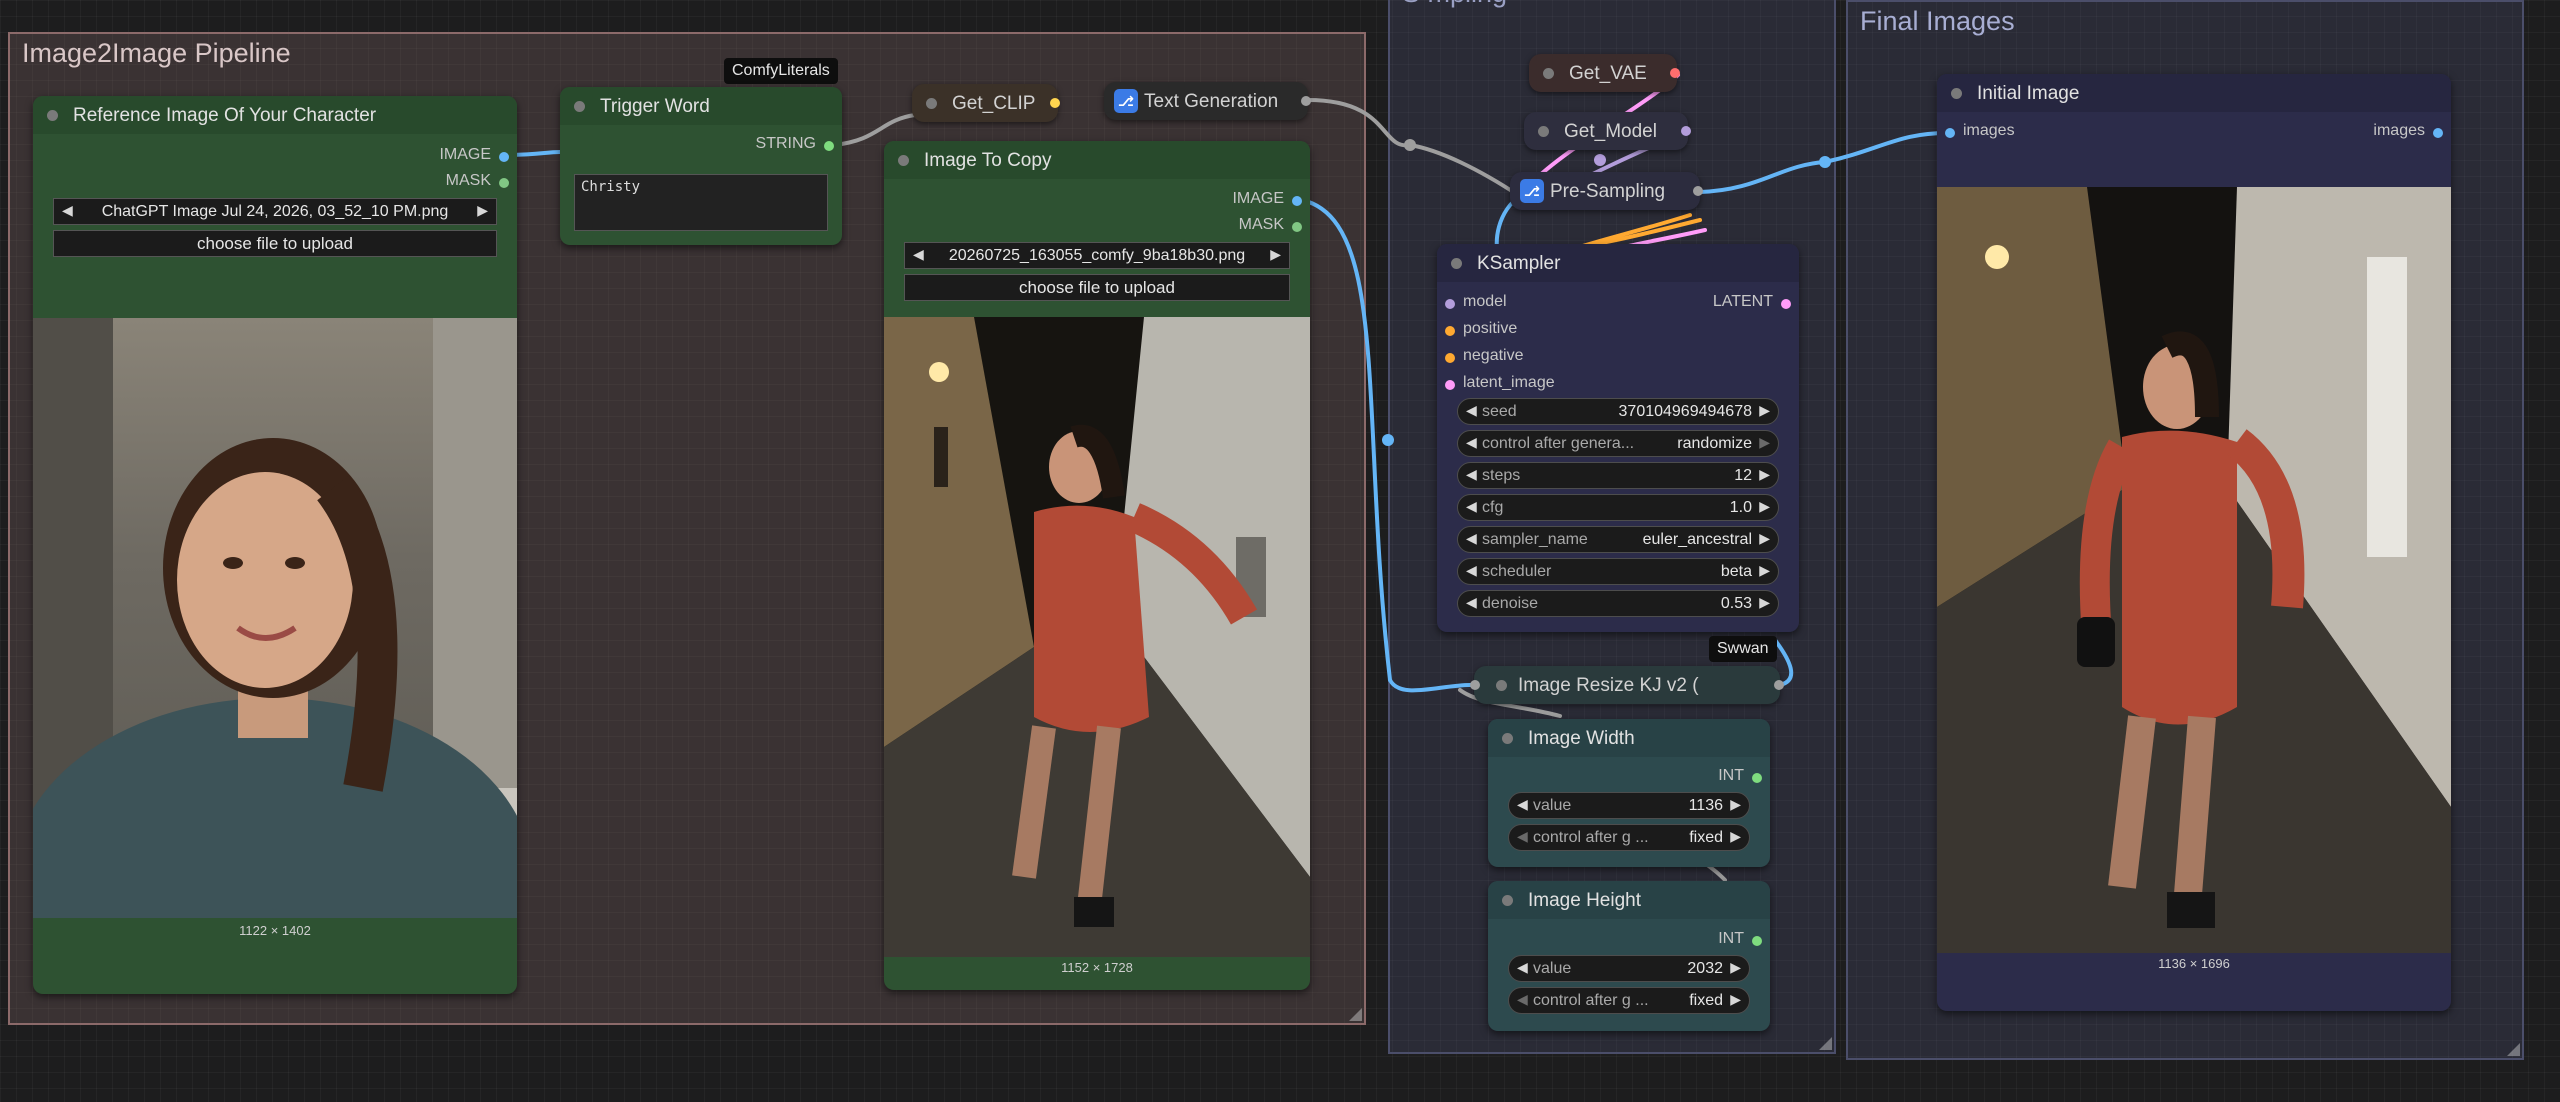 The height and width of the screenshot is (1102, 2560). Describe the element at coordinates (2194, 93) in the screenshot. I see `node-header: Initial Image` at that location.